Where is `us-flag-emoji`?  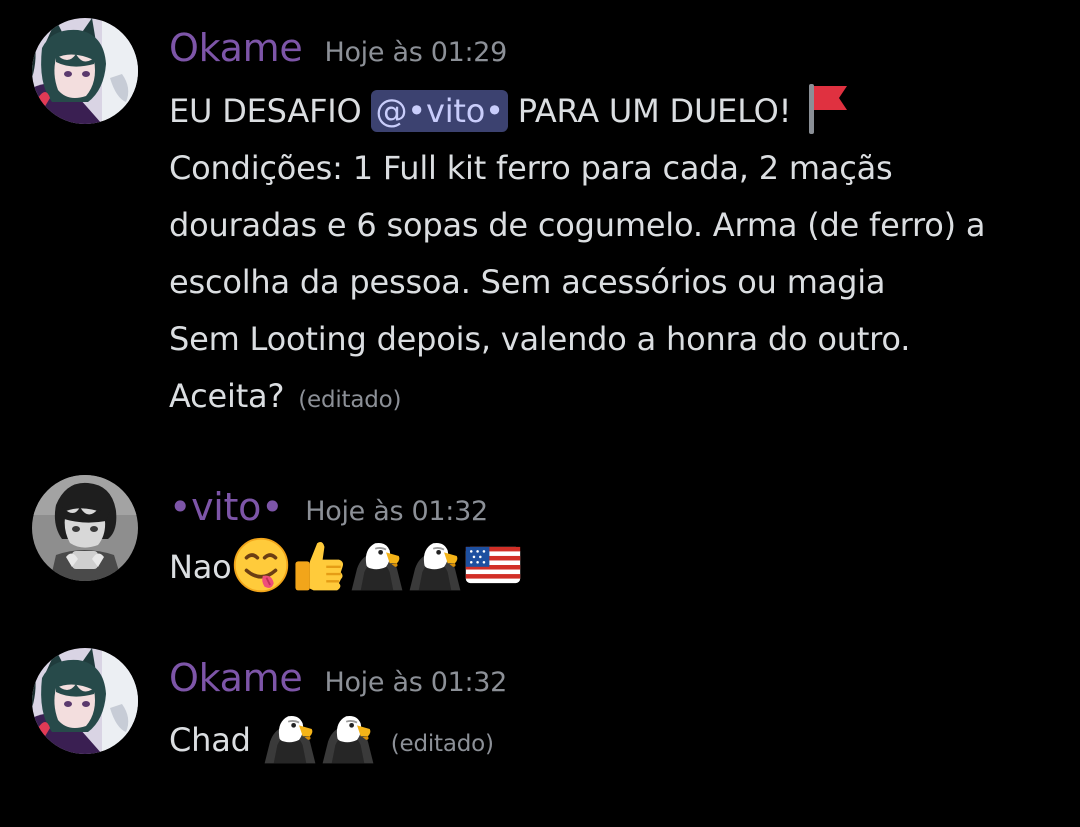 us-flag-emoji is located at coordinates (493, 565).